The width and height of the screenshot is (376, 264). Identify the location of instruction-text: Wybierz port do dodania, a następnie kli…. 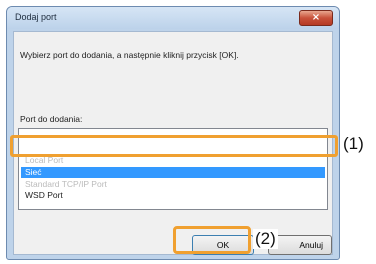
(129, 55).